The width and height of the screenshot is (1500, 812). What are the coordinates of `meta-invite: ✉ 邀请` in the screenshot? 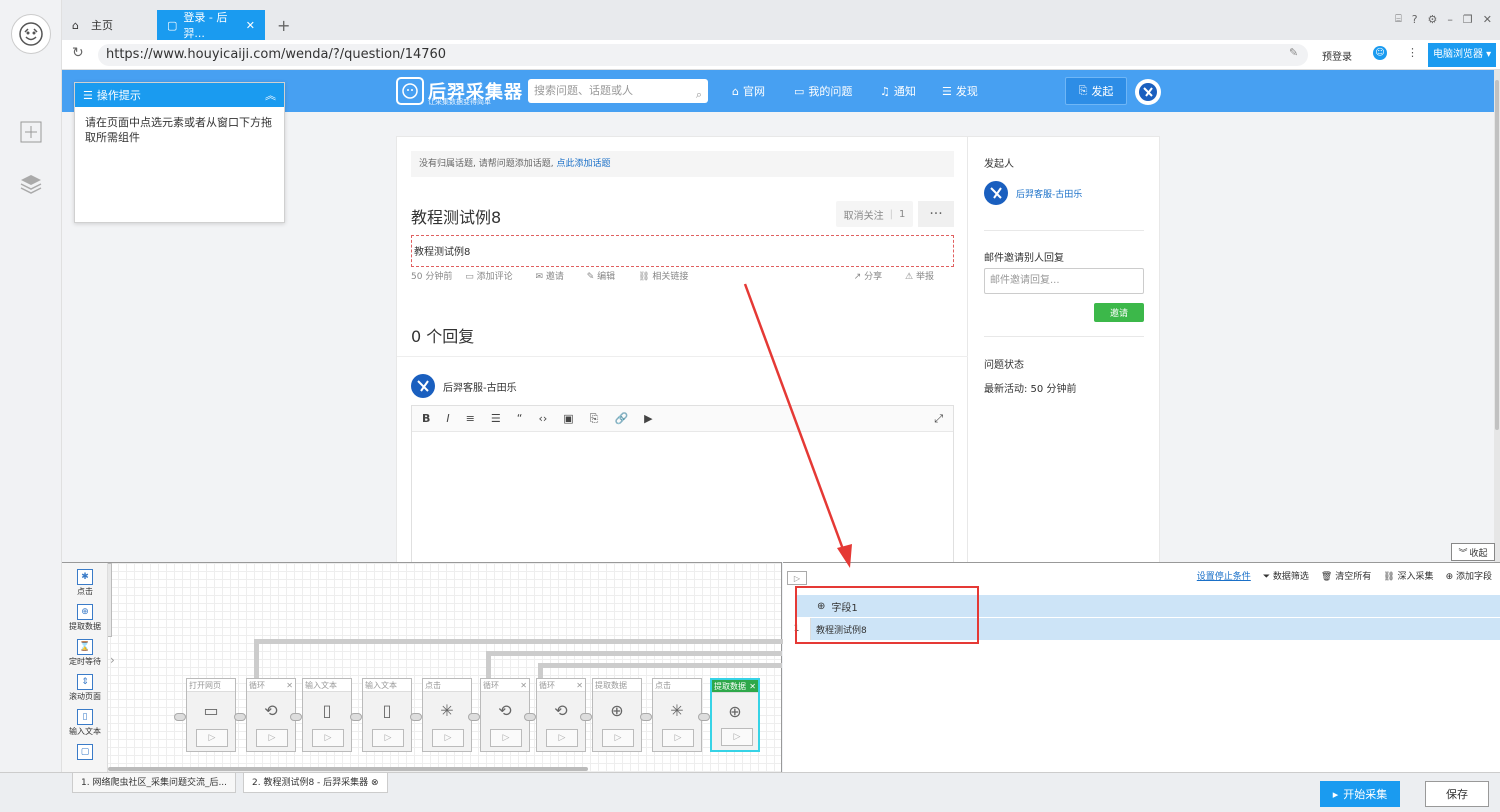 It's located at (554, 277).